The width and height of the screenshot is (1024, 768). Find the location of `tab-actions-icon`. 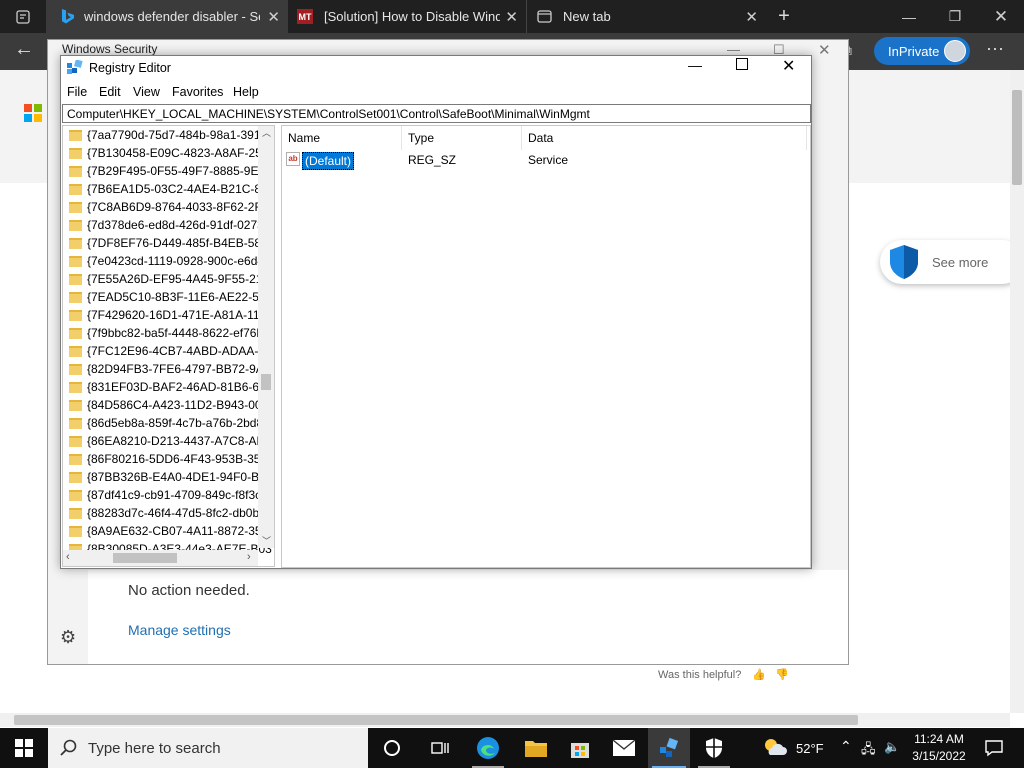

tab-actions-icon is located at coordinates (23, 16).